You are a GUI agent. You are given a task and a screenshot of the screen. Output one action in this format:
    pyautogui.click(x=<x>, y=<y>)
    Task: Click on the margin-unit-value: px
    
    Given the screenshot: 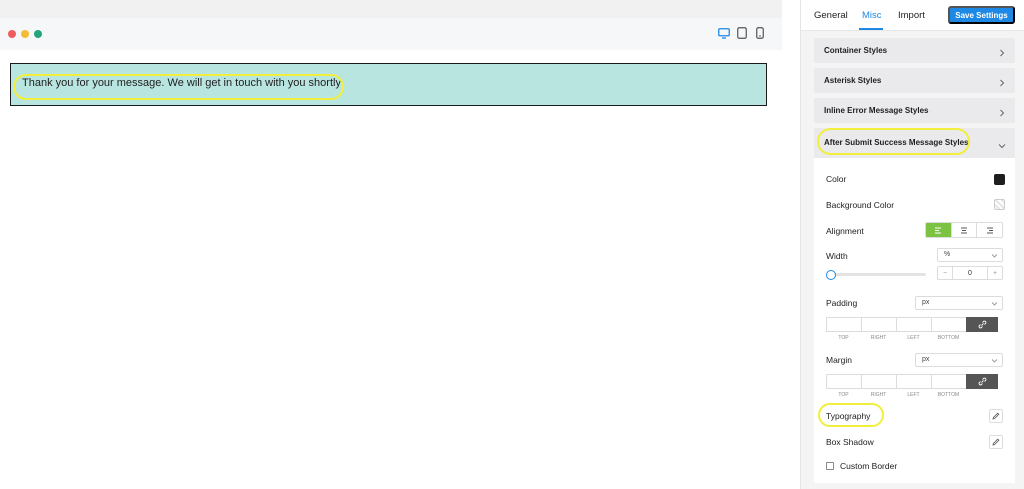 What is the action you would take?
    pyautogui.click(x=926, y=359)
    